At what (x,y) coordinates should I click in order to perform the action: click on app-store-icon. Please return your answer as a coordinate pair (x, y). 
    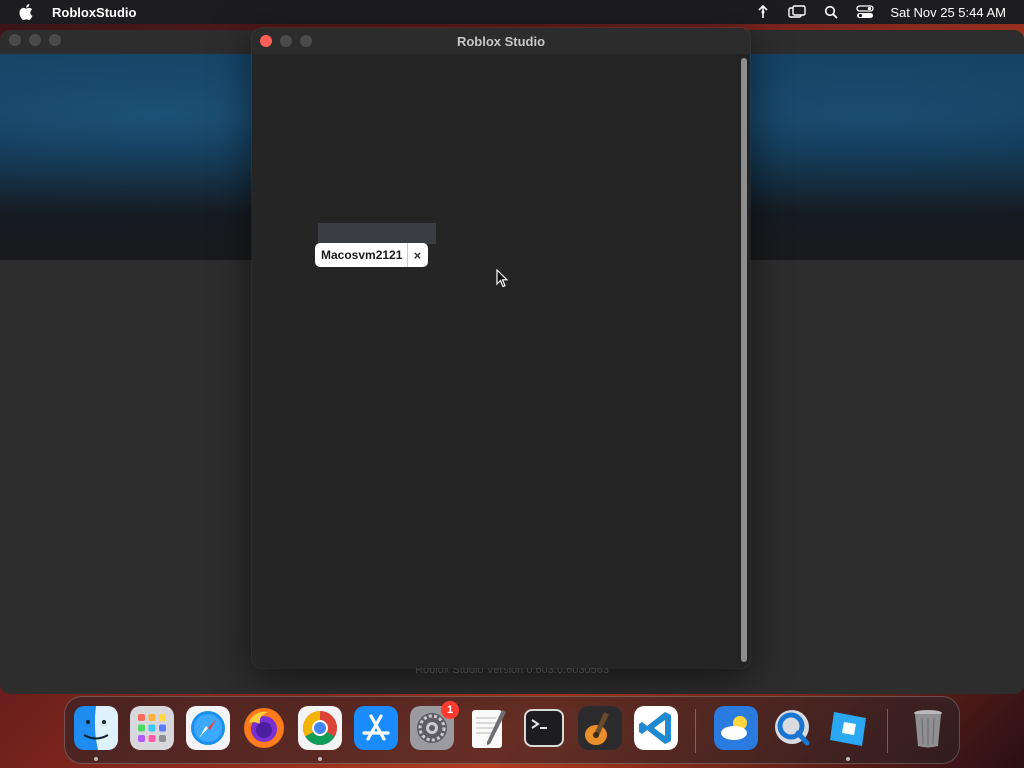
    Looking at the image, I should click on (376, 728).